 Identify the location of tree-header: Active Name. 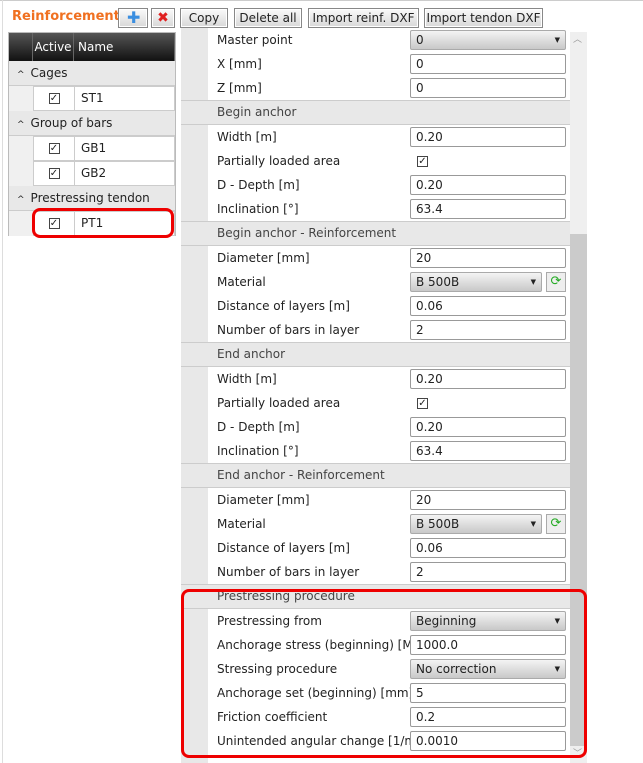
(92, 47).